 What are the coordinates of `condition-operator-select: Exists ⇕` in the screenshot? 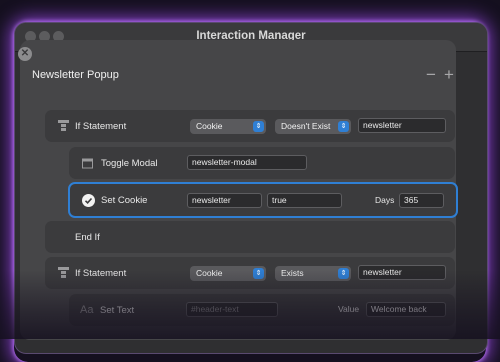 It's located at (313, 273).